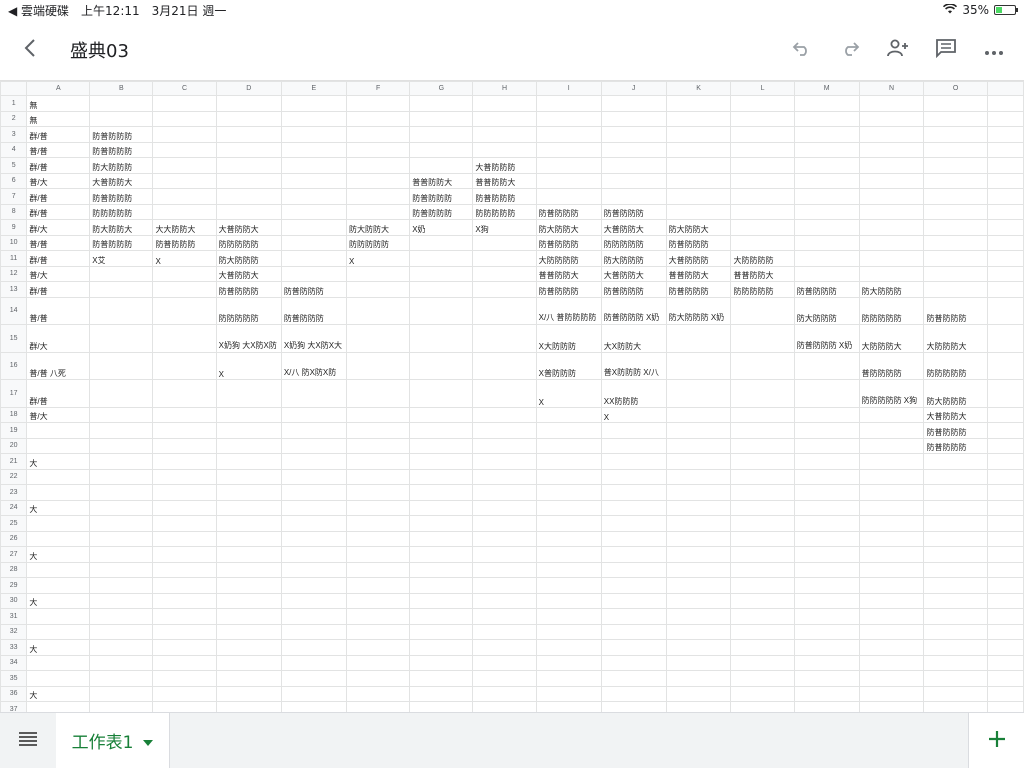  Describe the element at coordinates (441, 554) in the screenshot. I see `cell-g27` at that location.